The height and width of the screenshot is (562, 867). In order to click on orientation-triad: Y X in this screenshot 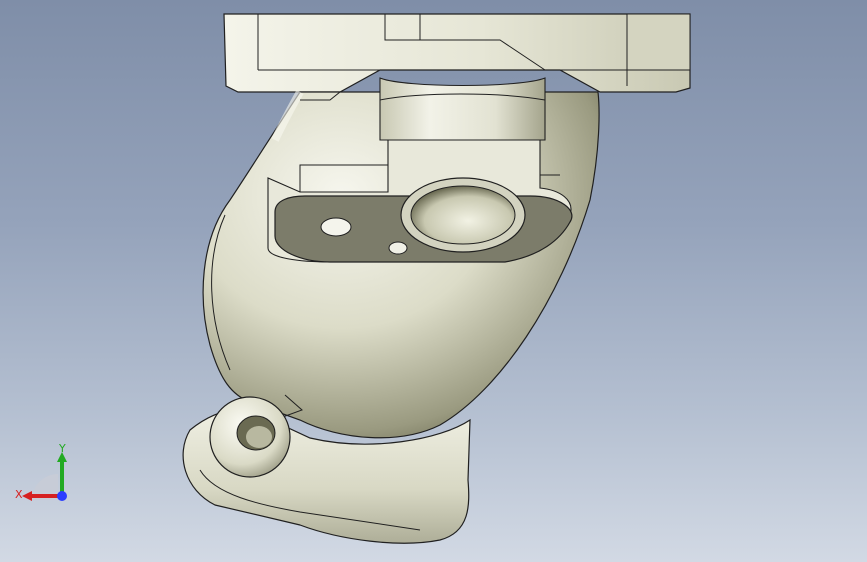, I will do `click(41, 471)`.